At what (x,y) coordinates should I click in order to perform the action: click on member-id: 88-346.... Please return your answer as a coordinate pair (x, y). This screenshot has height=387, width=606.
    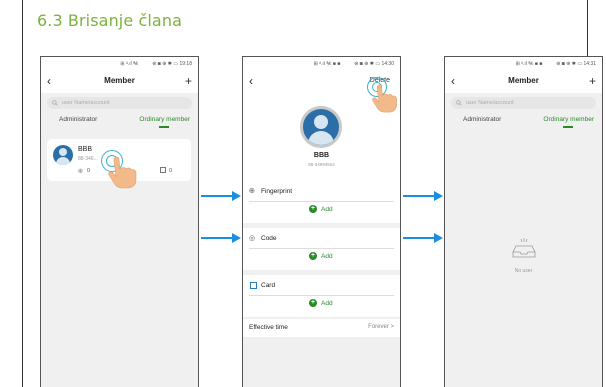
    Looking at the image, I should click on (88, 159).